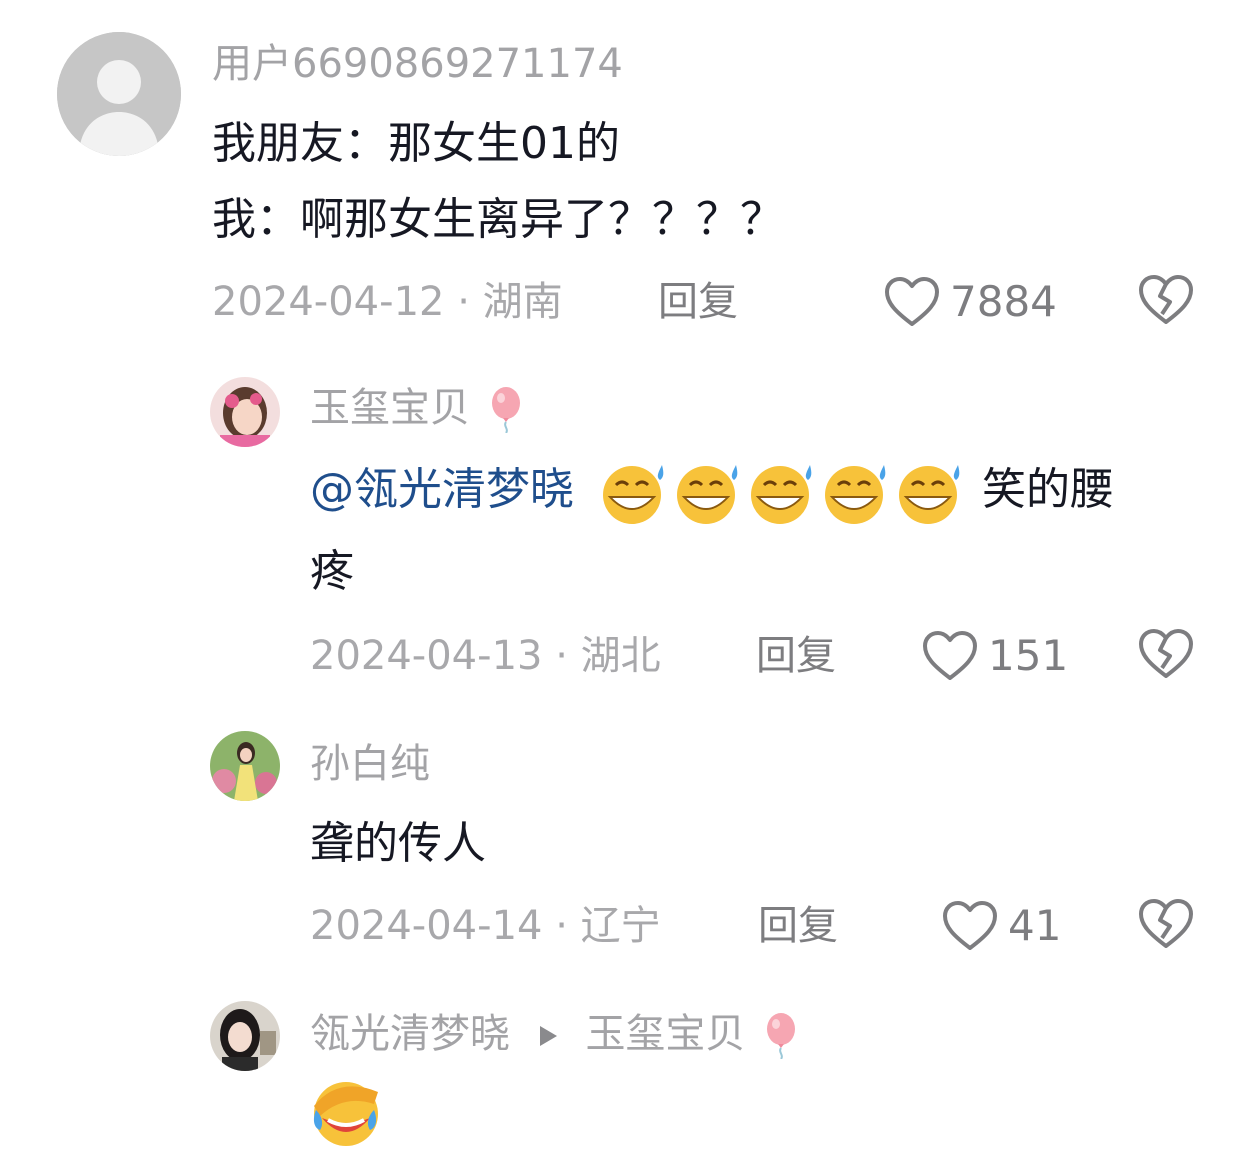 This screenshot has height=1159, width=1260. I want to click on username: 孙白纯, so click(370, 764).